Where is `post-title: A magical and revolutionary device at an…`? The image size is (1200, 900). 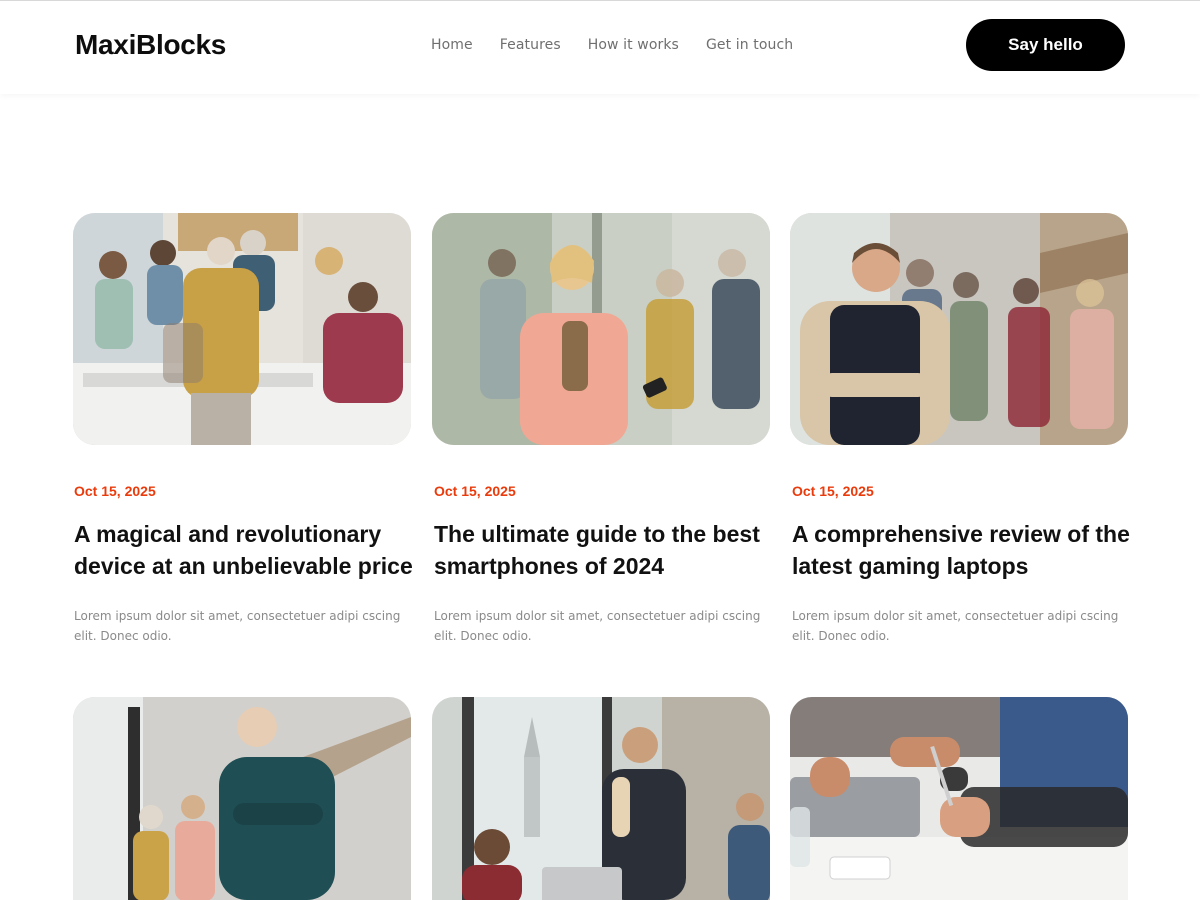
post-title: A magical and revolutionary device at an… is located at coordinates (246, 550).